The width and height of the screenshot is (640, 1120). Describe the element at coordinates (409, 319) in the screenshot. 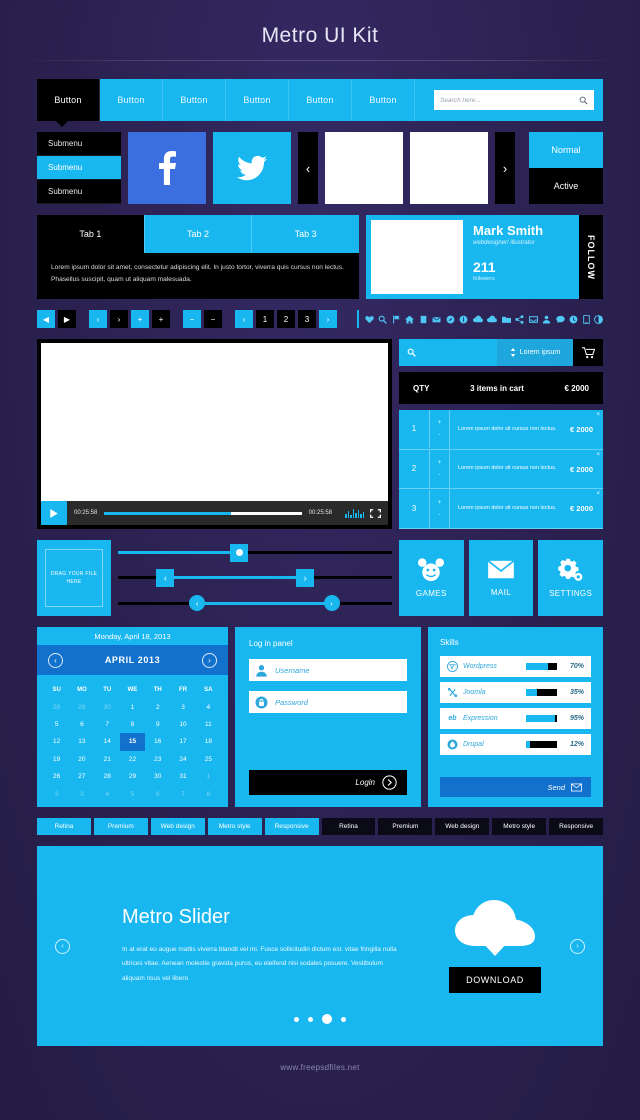

I see `home-icon` at that location.